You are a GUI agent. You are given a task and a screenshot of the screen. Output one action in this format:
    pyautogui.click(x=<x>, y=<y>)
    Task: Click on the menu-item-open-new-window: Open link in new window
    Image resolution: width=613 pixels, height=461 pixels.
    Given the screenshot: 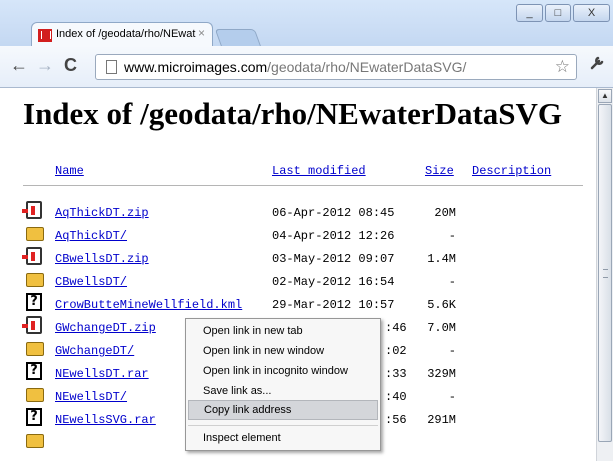 What is the action you would take?
    pyautogui.click(x=283, y=351)
    